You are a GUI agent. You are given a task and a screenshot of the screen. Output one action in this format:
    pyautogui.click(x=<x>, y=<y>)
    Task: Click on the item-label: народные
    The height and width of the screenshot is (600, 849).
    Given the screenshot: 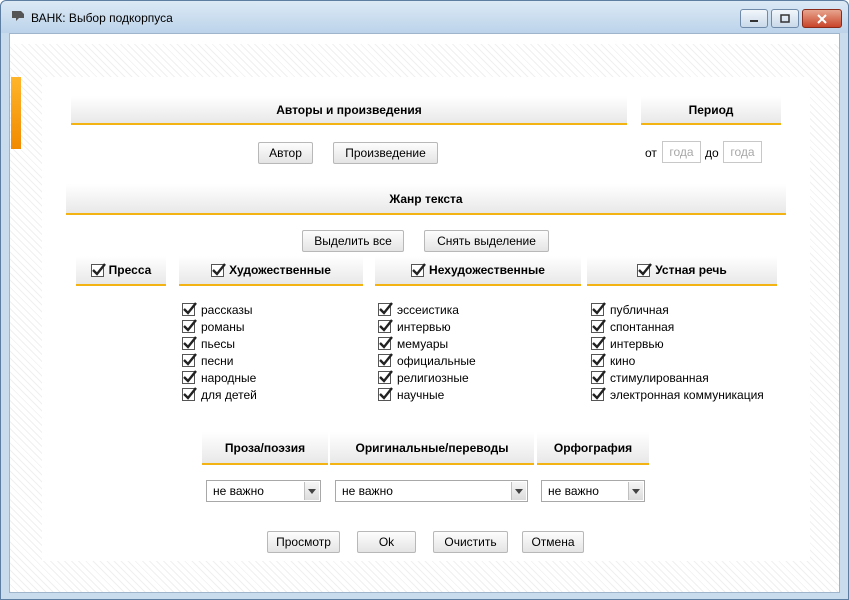 What is the action you would take?
    pyautogui.click(x=229, y=377)
    